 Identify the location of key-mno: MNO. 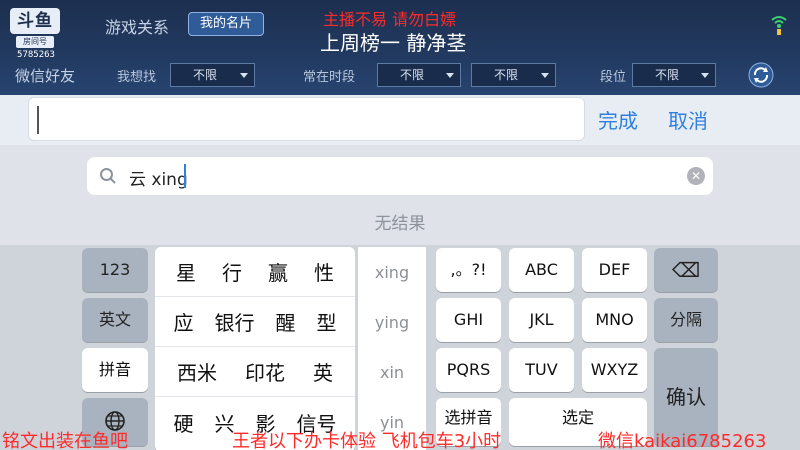
(614, 320).